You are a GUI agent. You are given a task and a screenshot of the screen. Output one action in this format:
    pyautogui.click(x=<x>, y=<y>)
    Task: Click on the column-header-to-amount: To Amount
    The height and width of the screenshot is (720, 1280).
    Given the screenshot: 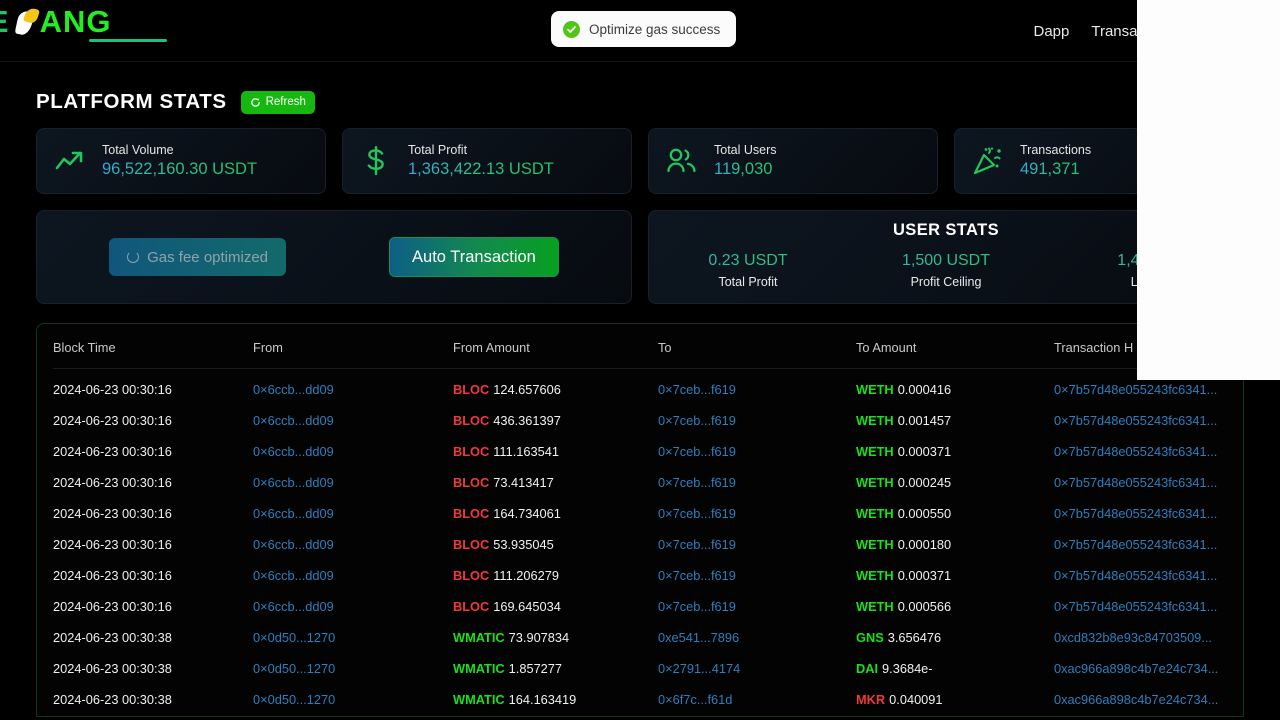 What is the action you would take?
    pyautogui.click(x=955, y=346)
    